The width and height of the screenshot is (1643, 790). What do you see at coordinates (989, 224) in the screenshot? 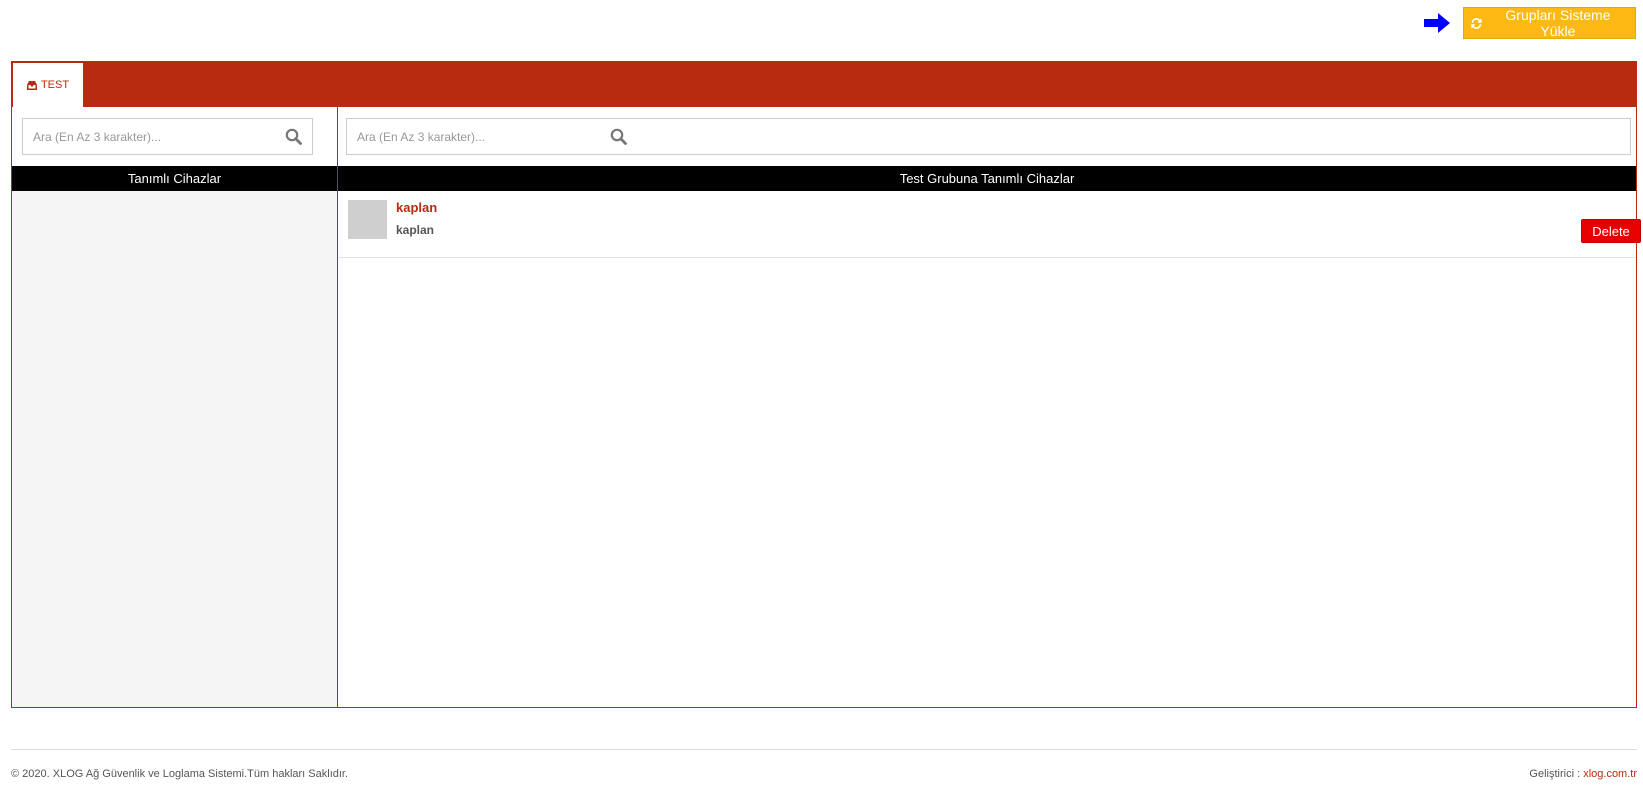
I see `list-item: kaplan kaplan Delete` at bounding box center [989, 224].